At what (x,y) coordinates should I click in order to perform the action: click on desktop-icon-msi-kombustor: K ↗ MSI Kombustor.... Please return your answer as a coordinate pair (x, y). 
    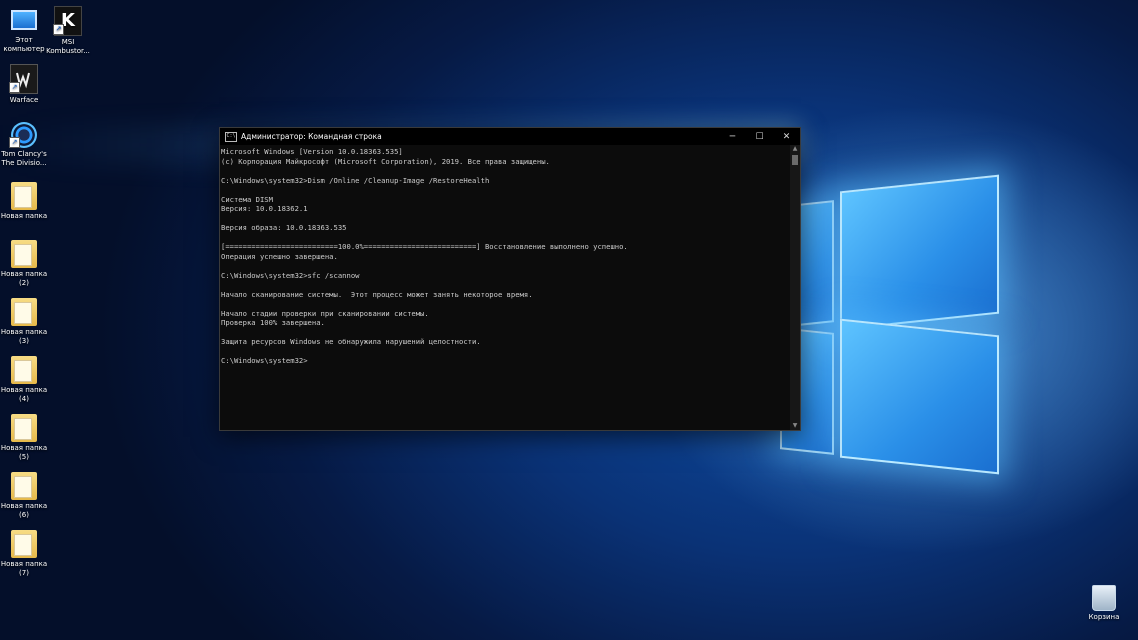
    Looking at the image, I should click on (68, 30).